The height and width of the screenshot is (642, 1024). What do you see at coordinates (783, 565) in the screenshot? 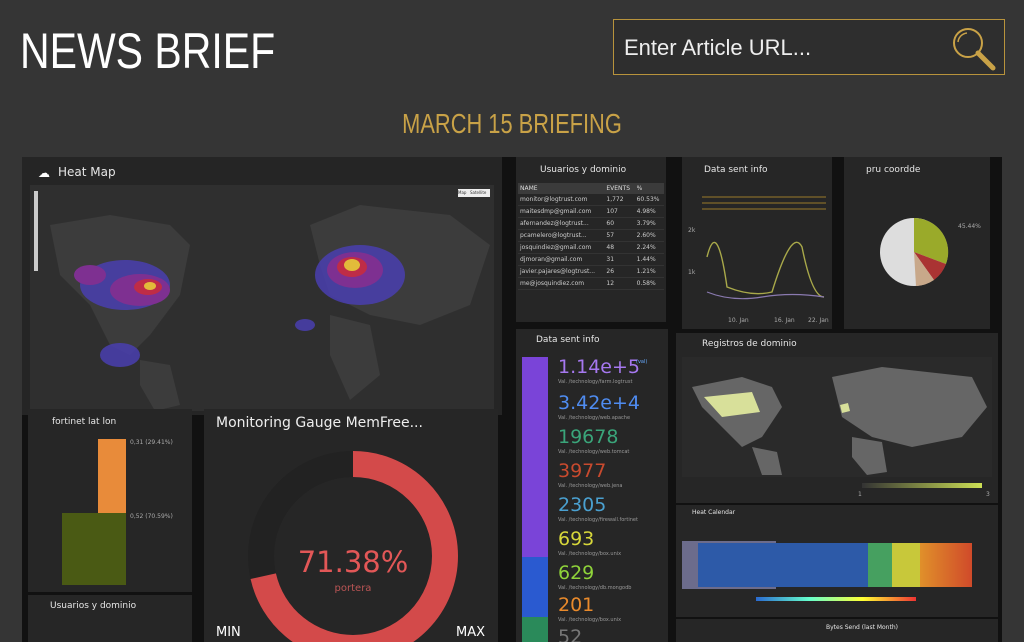
I see `heat-cal-blue` at bounding box center [783, 565].